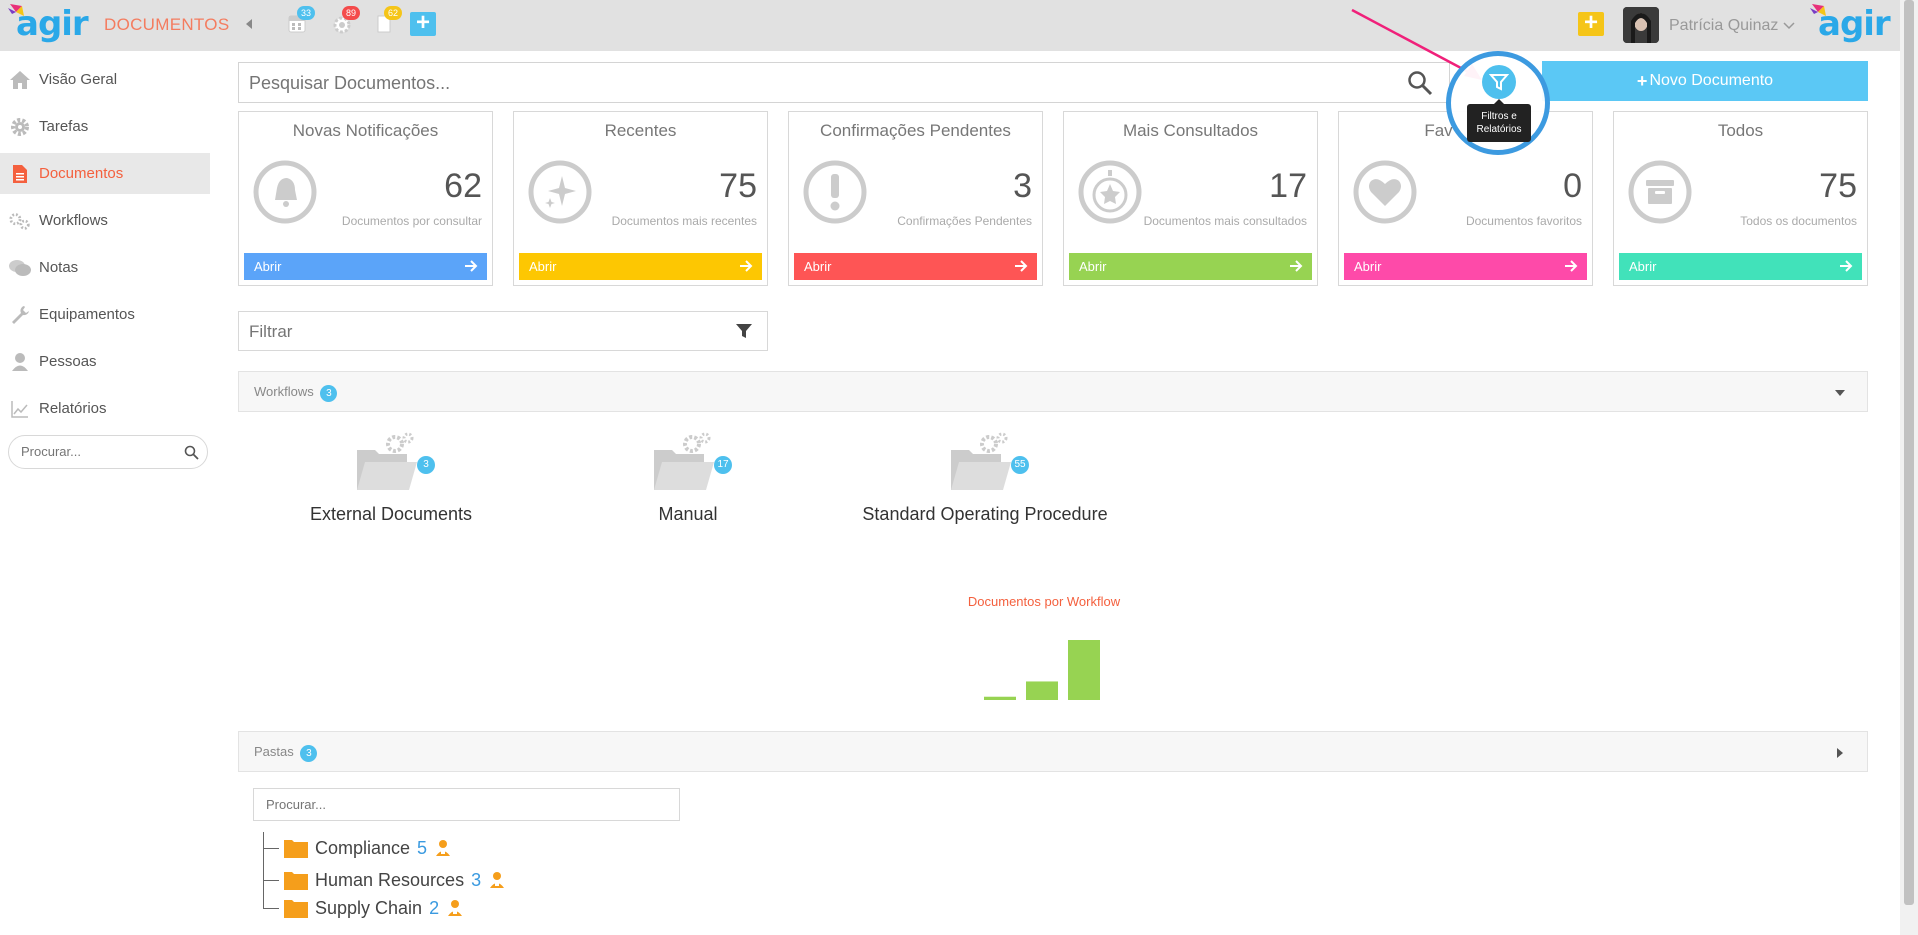 The height and width of the screenshot is (935, 1918). Describe the element at coordinates (365, 130) in the screenshot. I see `card-title: Novas Notificações` at that location.